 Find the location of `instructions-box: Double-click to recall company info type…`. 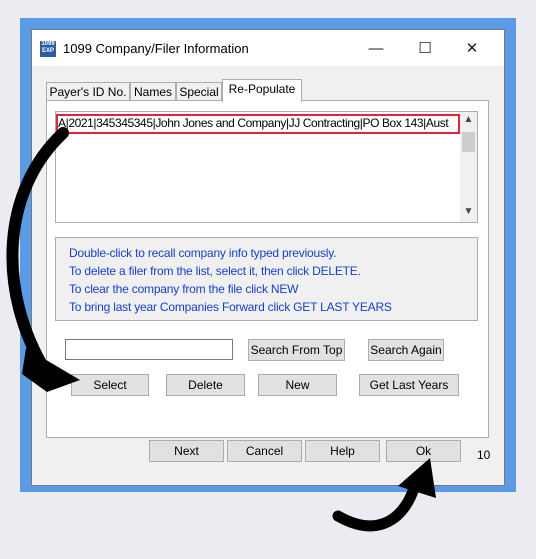

instructions-box: Double-click to recall company info type… is located at coordinates (266, 279).